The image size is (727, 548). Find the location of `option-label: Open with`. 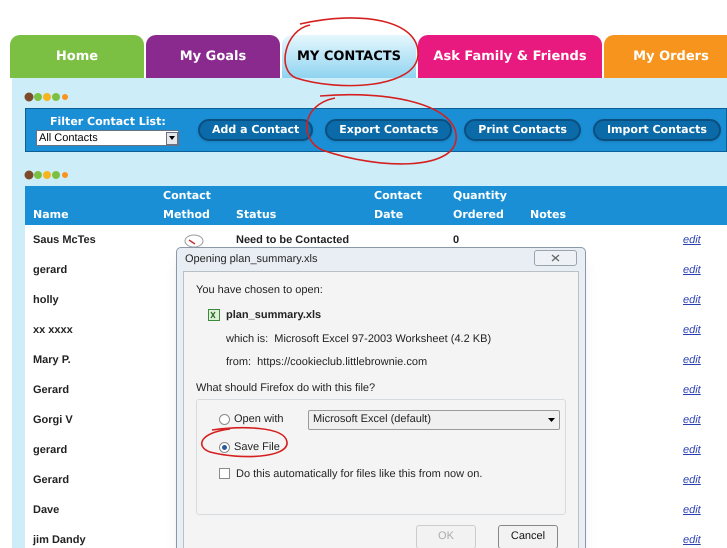

option-label: Open with is located at coordinates (269, 419).